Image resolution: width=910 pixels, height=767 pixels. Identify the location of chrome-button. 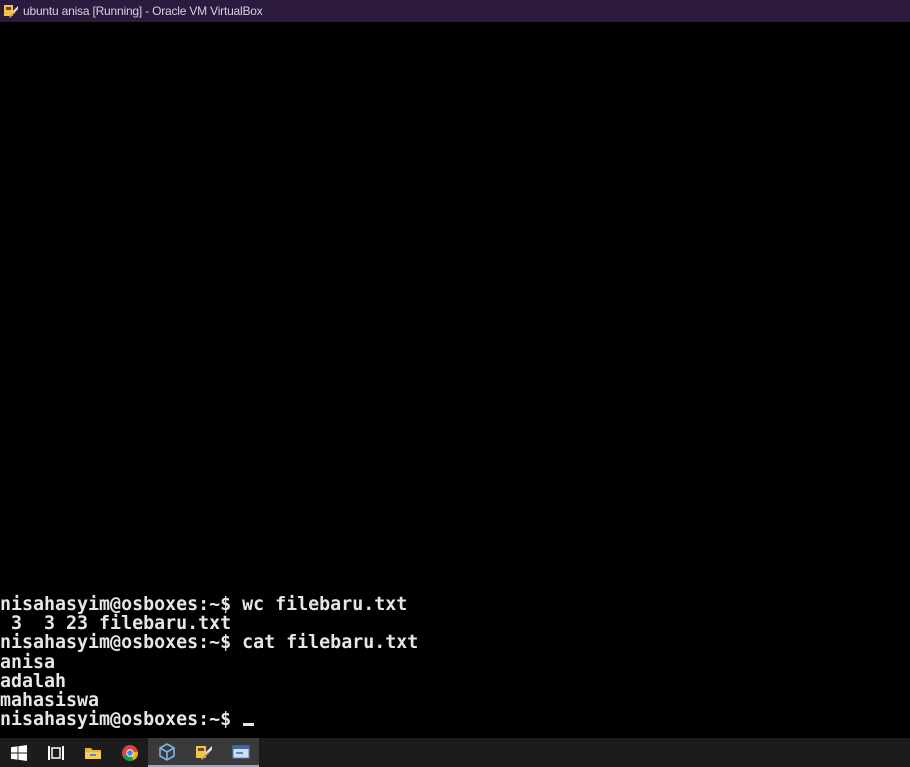
(129, 752).